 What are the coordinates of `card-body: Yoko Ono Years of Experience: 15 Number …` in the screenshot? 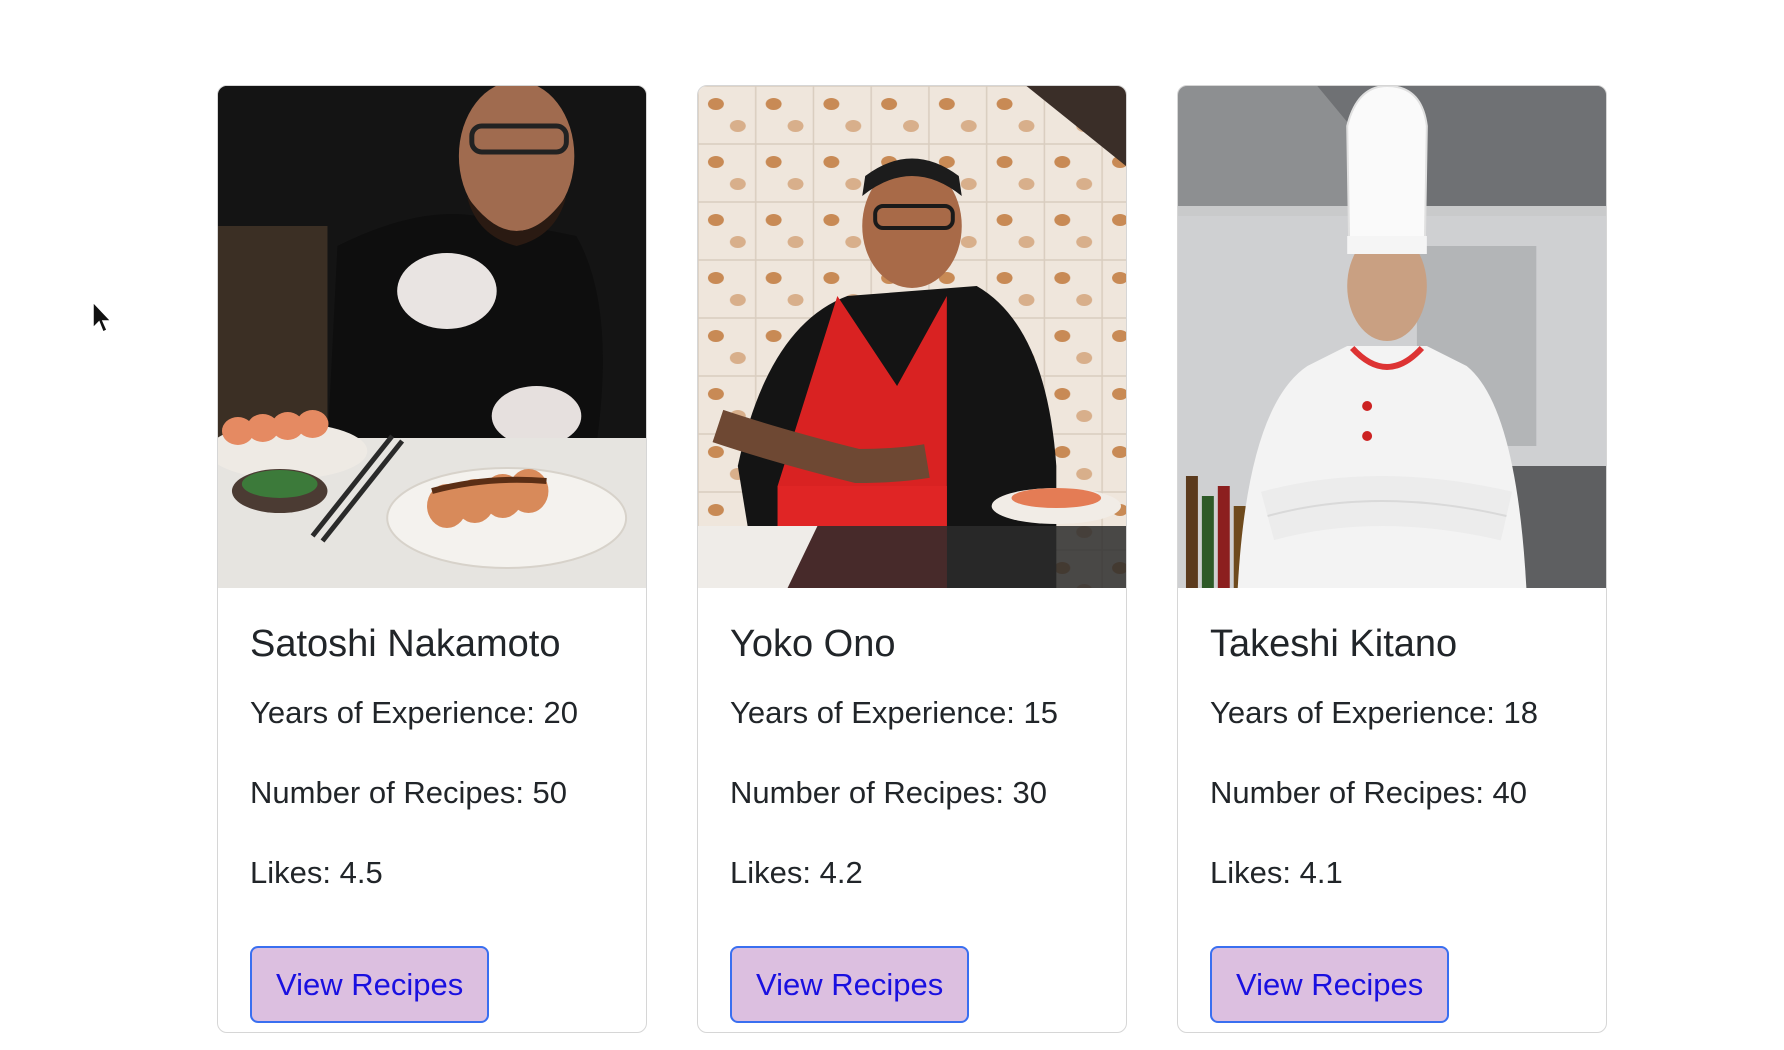 It's located at (912, 806).